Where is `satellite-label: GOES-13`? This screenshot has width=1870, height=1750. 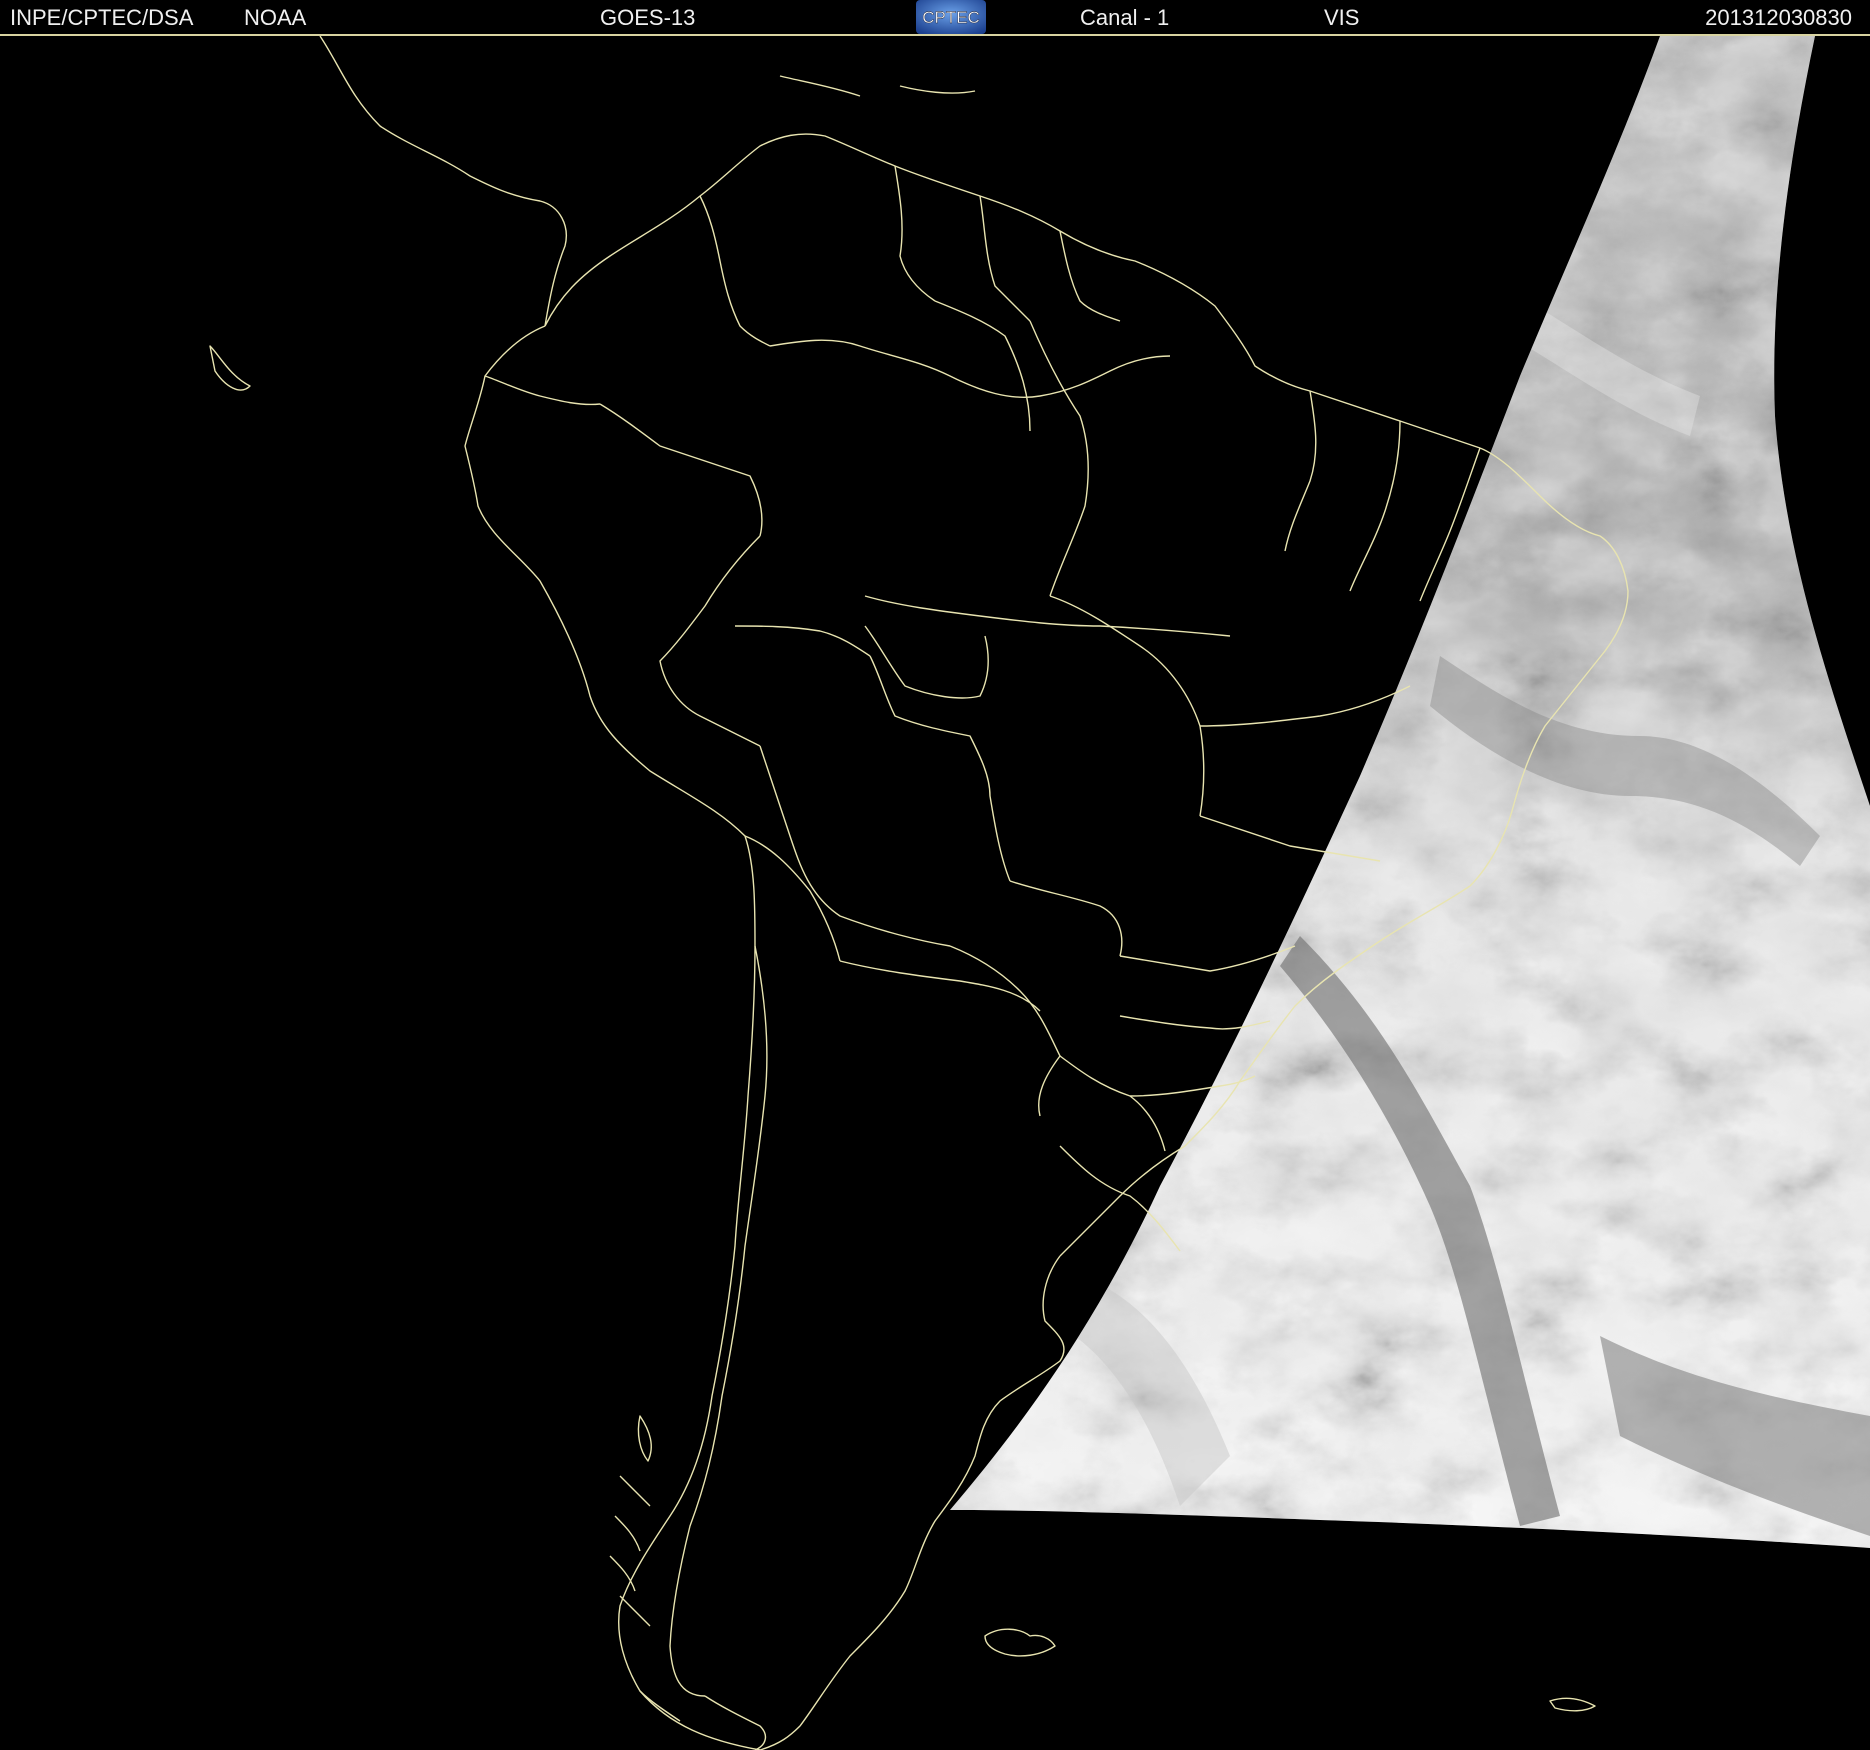
satellite-label: GOES-13 is located at coordinates (648, 17).